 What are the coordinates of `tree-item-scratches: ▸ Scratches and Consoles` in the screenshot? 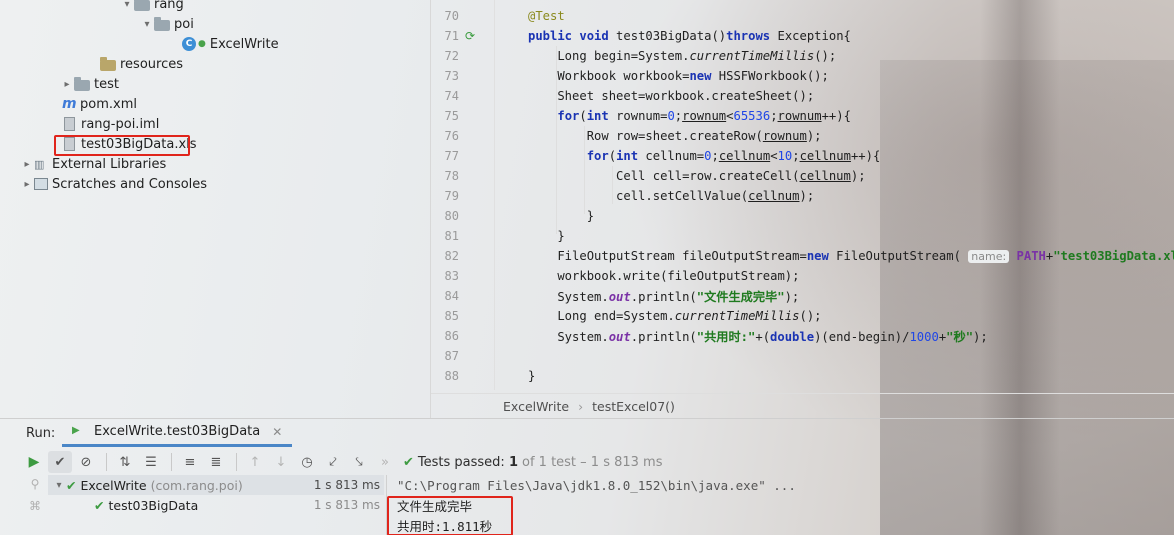 It's located at (113, 184).